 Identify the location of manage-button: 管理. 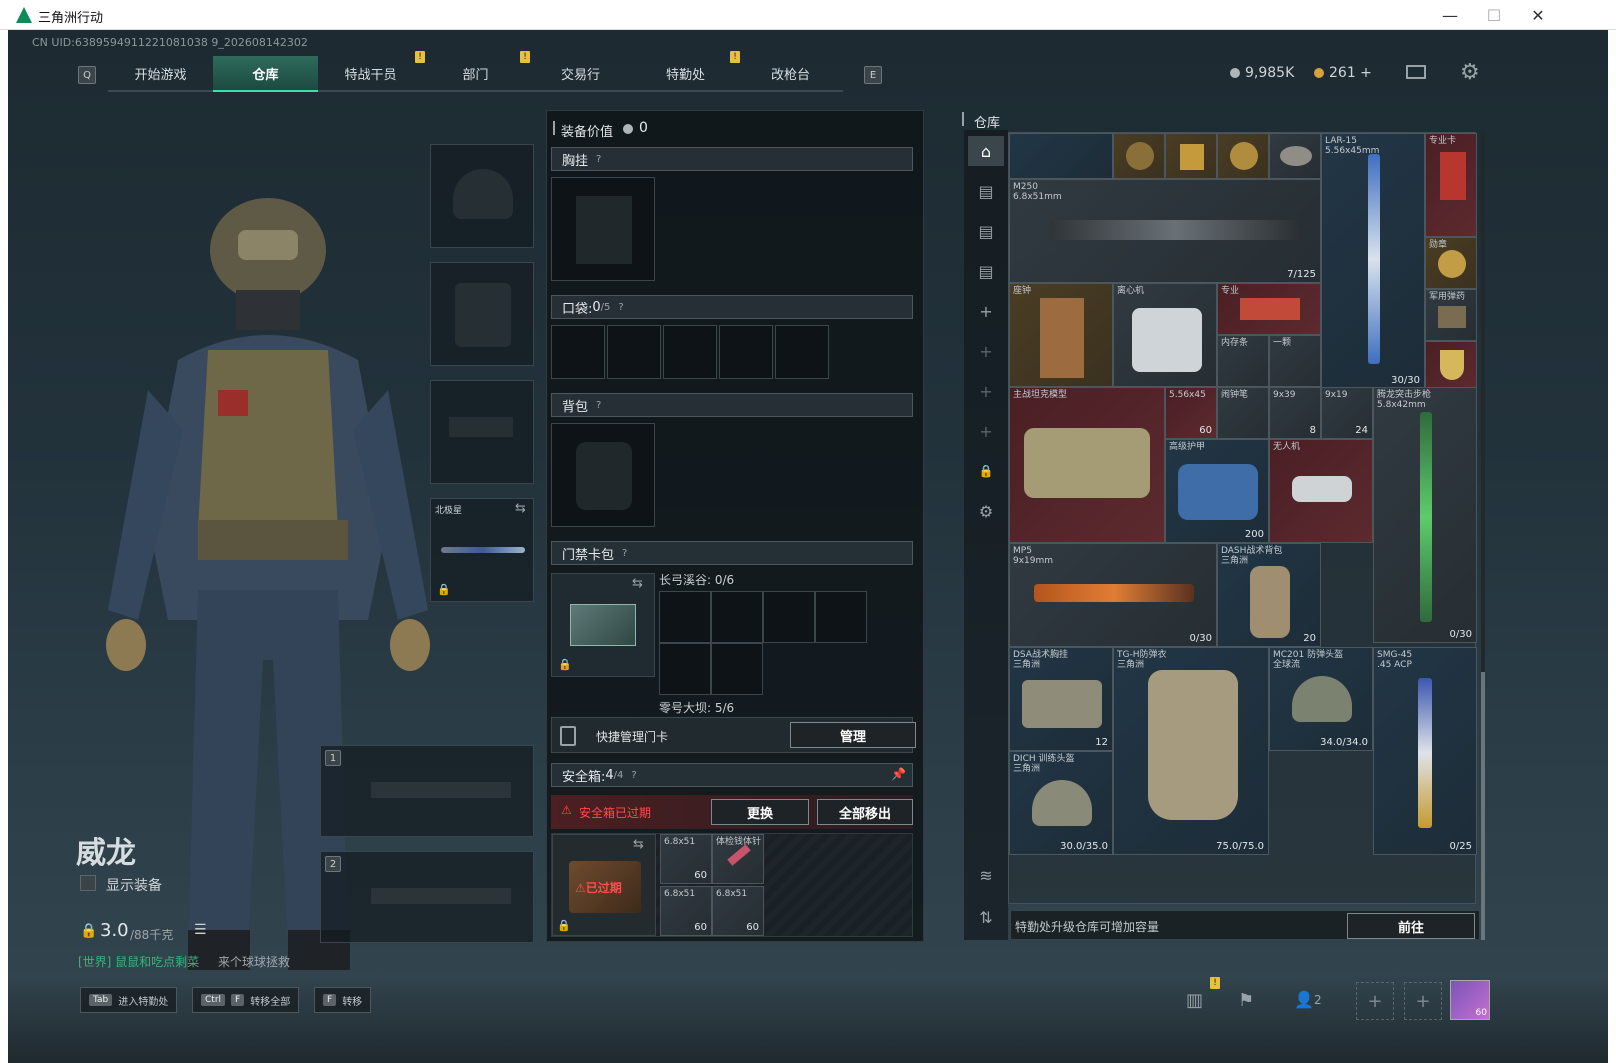
(853, 735).